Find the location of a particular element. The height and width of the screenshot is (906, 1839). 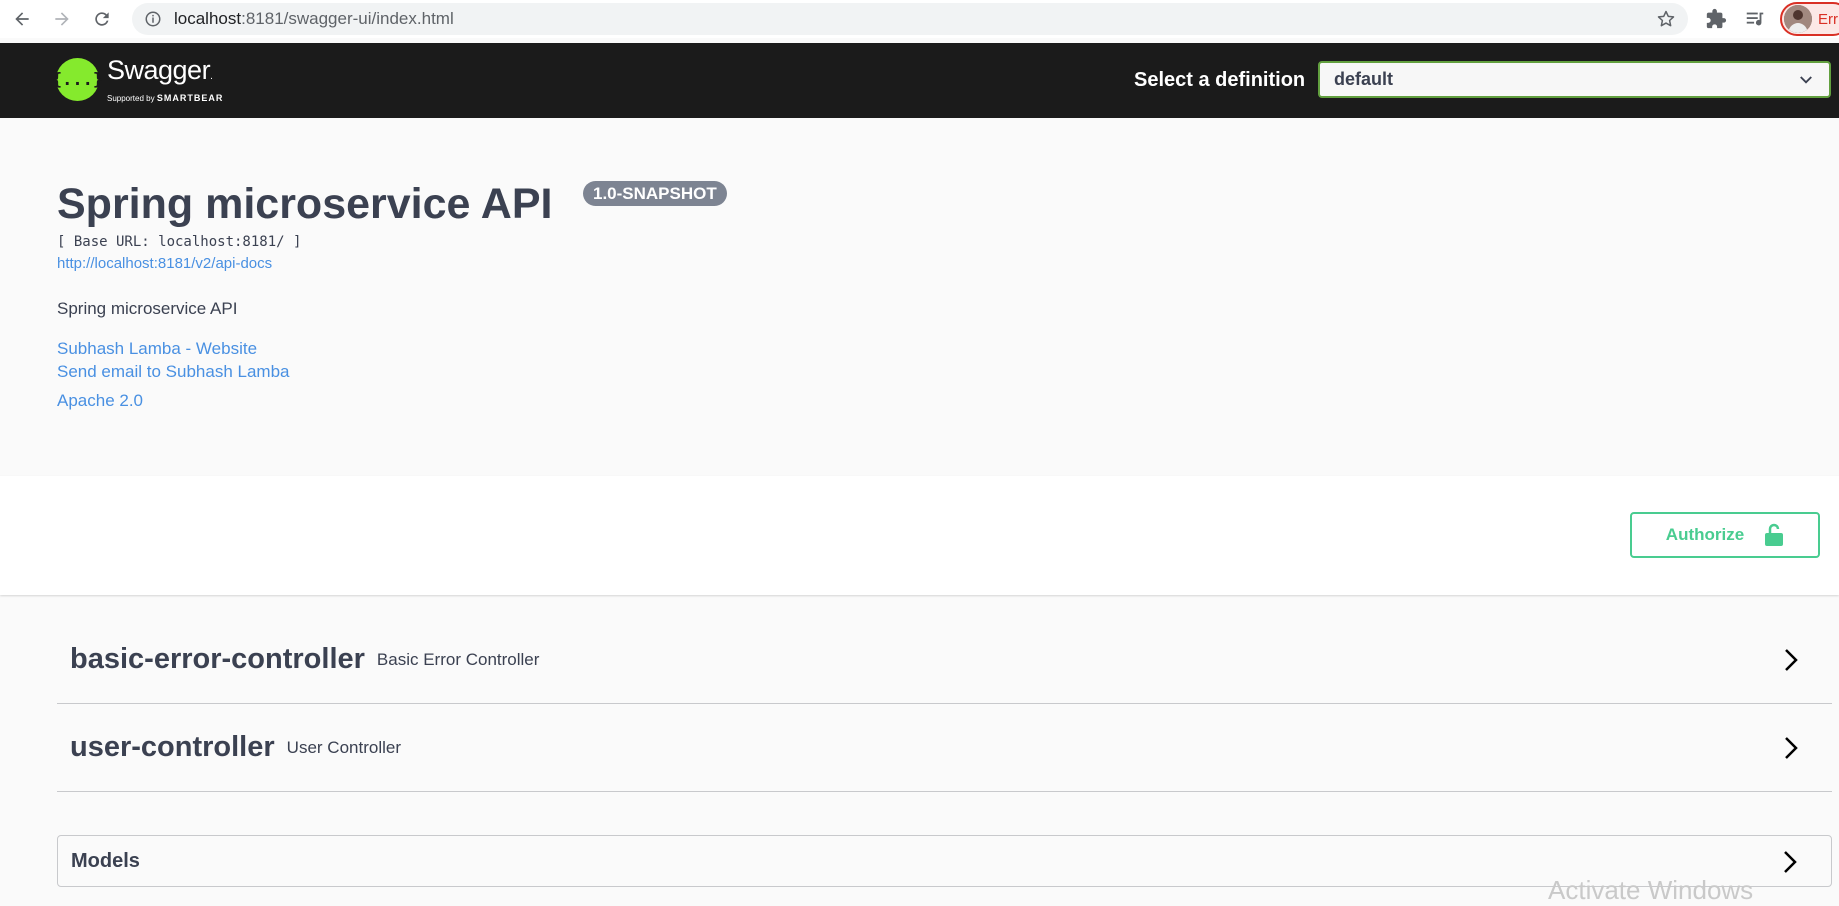

windows-activation-watermark: Activate Windows is located at coordinates (1651, 890).